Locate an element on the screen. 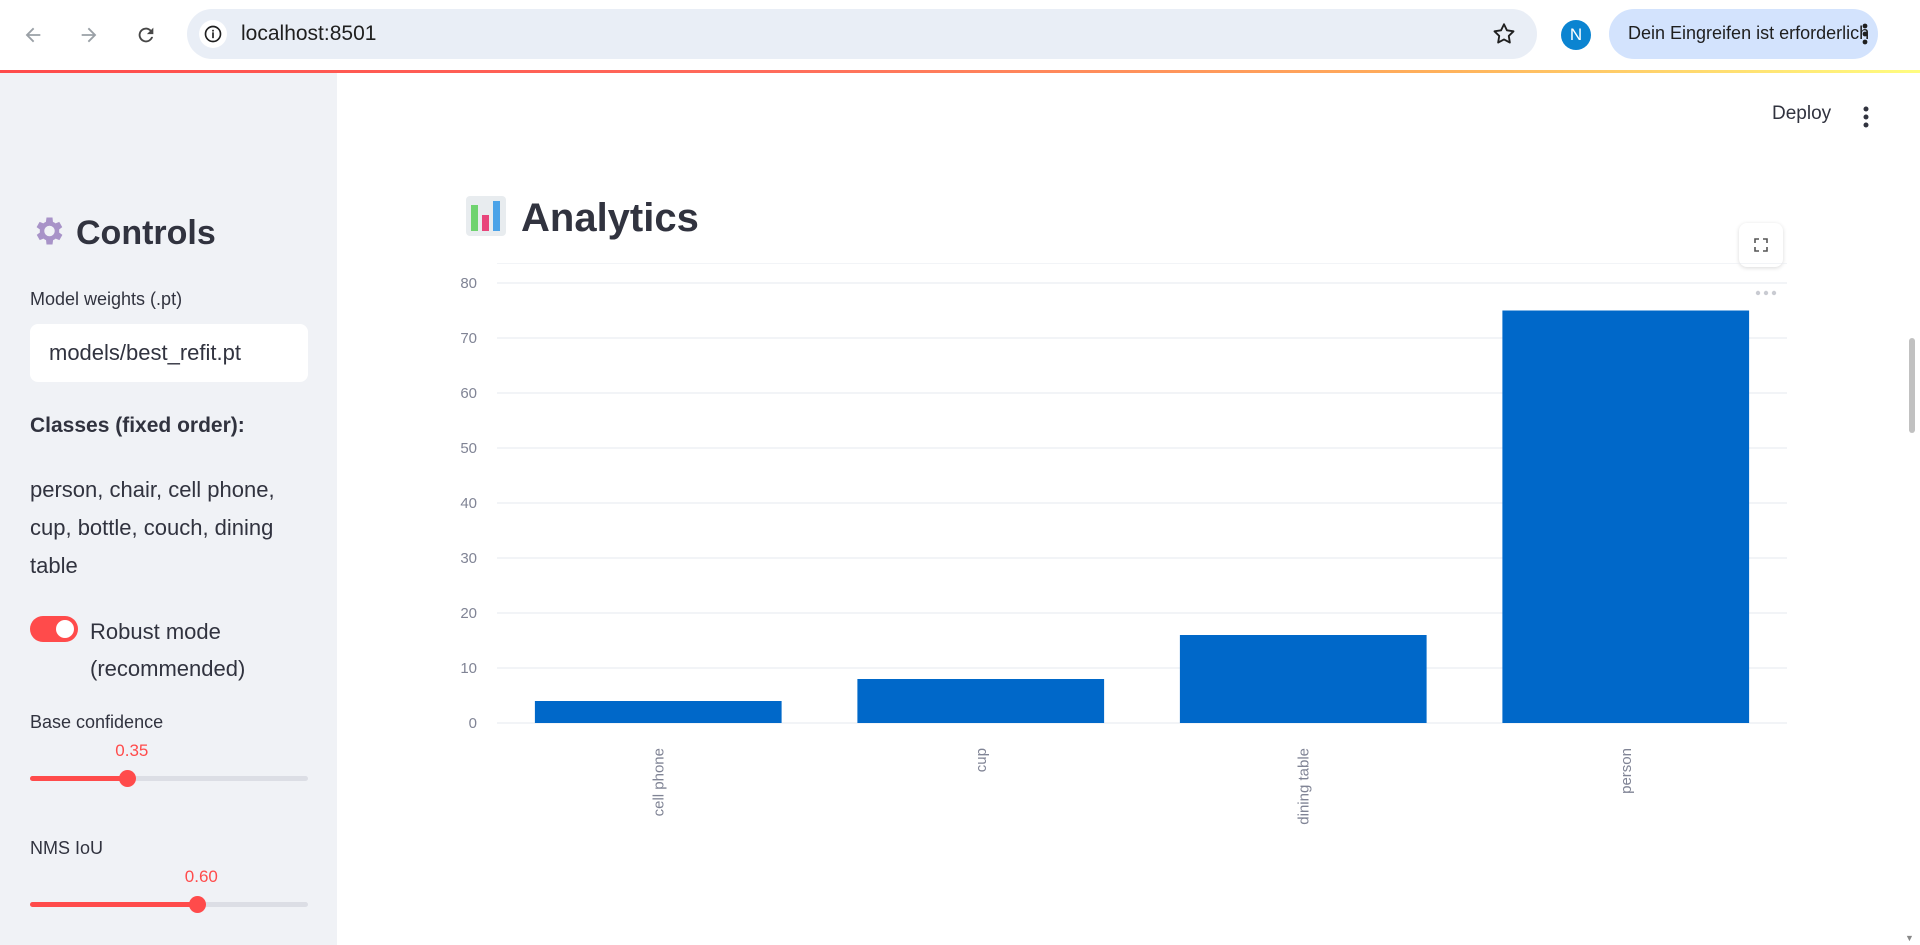 The image size is (1920, 945). more-vert-icon is located at coordinates (1865, 36).